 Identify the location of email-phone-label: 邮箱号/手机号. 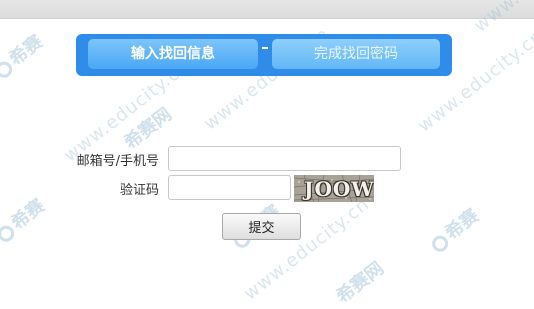
(117, 161).